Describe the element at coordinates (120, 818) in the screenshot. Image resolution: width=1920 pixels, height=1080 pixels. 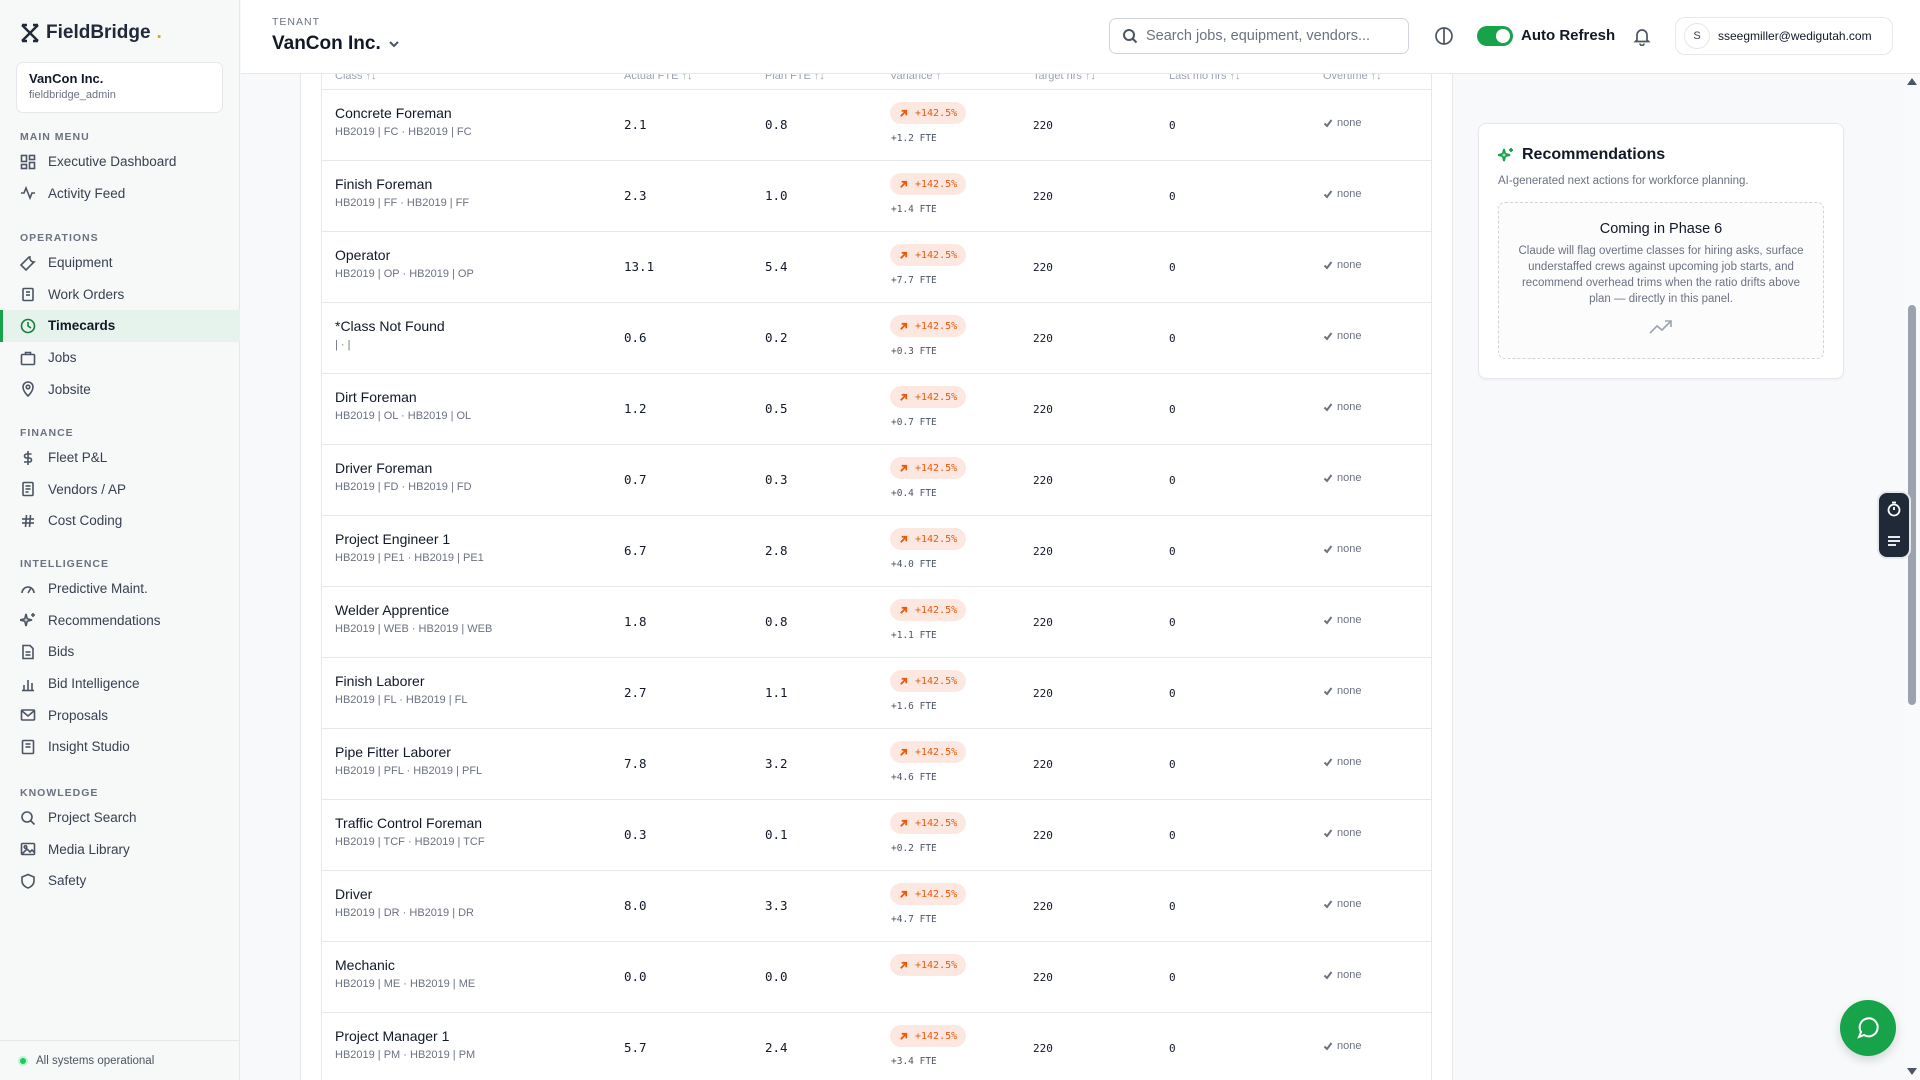
I see `sidebar-item-project-search: Project Search` at that location.